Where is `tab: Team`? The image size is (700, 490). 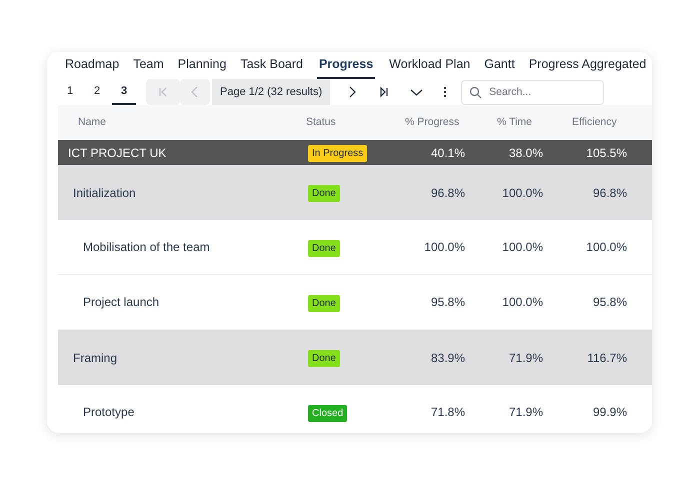 tab: Team is located at coordinates (148, 67).